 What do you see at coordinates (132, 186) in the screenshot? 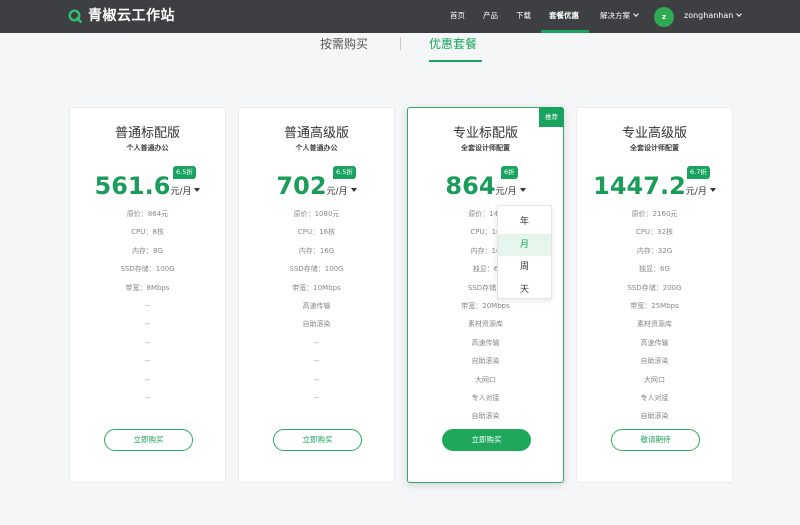
I see `plan-price: 561.6` at bounding box center [132, 186].